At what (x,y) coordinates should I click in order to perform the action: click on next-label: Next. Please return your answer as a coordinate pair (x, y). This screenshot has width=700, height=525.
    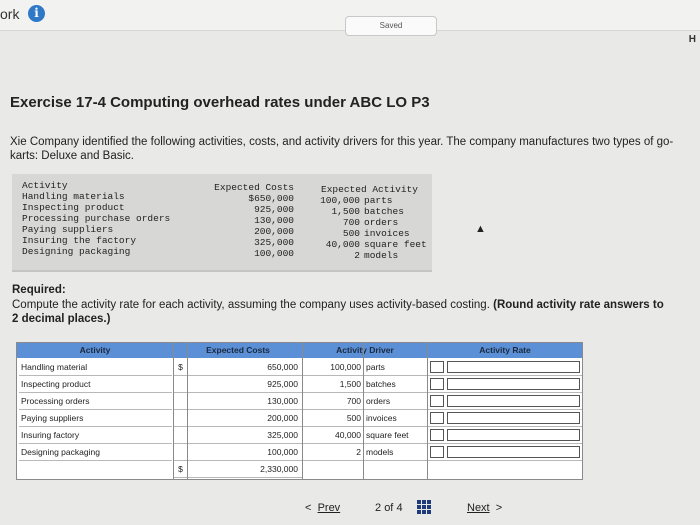
    Looking at the image, I should click on (478, 508).